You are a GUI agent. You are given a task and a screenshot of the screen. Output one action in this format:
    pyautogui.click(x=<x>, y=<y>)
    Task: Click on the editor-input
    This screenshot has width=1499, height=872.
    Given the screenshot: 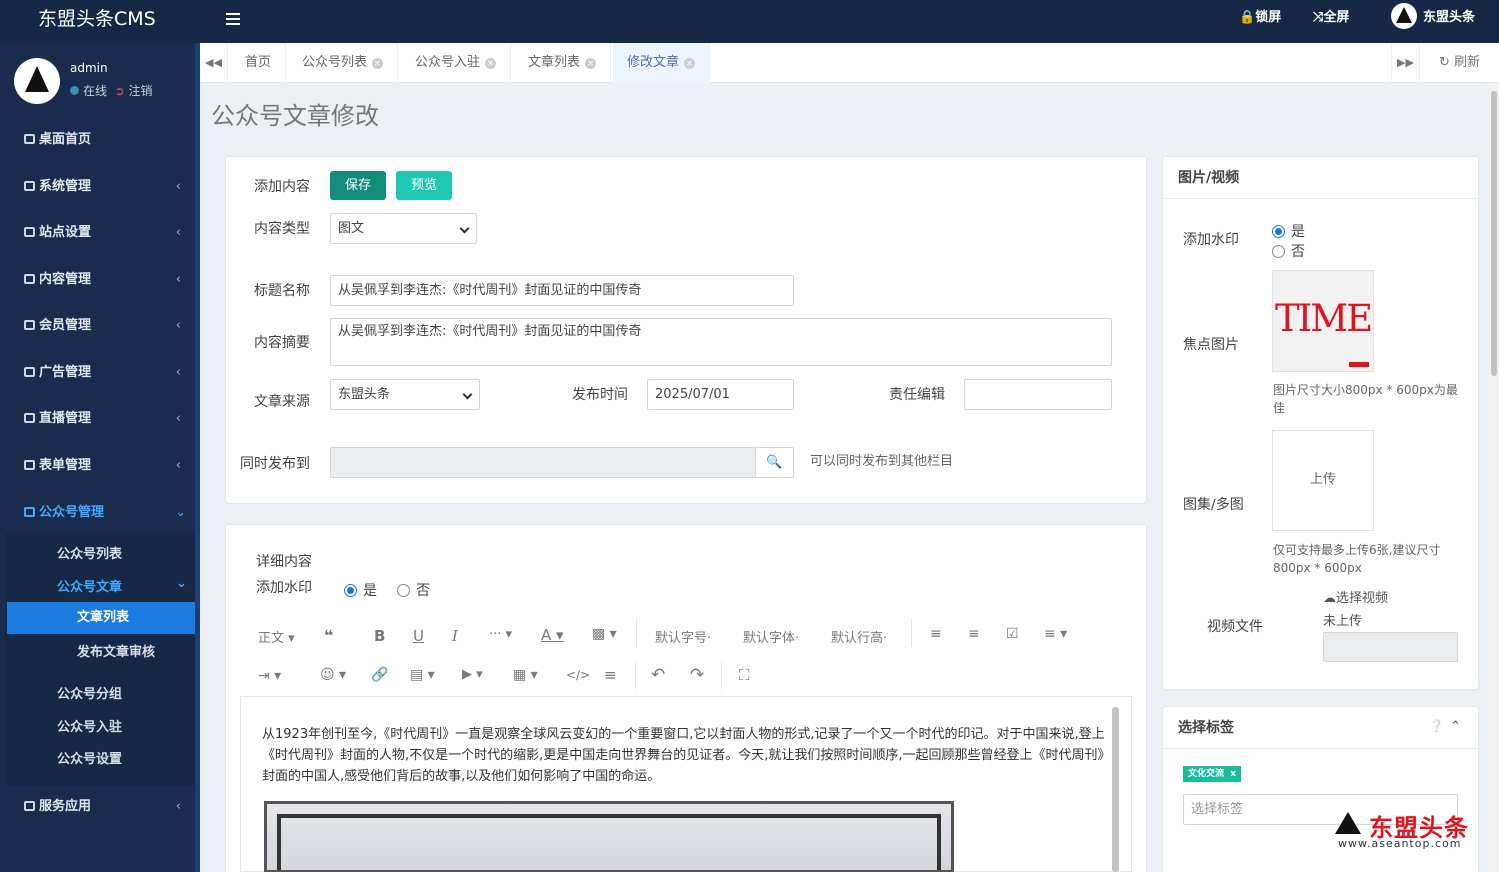 What is the action you would take?
    pyautogui.click(x=1038, y=394)
    